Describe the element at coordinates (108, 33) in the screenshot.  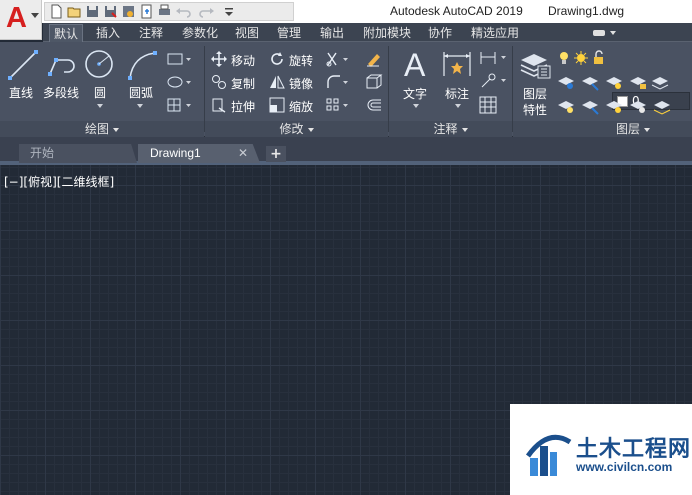
I see `tab-insert: 插入` at that location.